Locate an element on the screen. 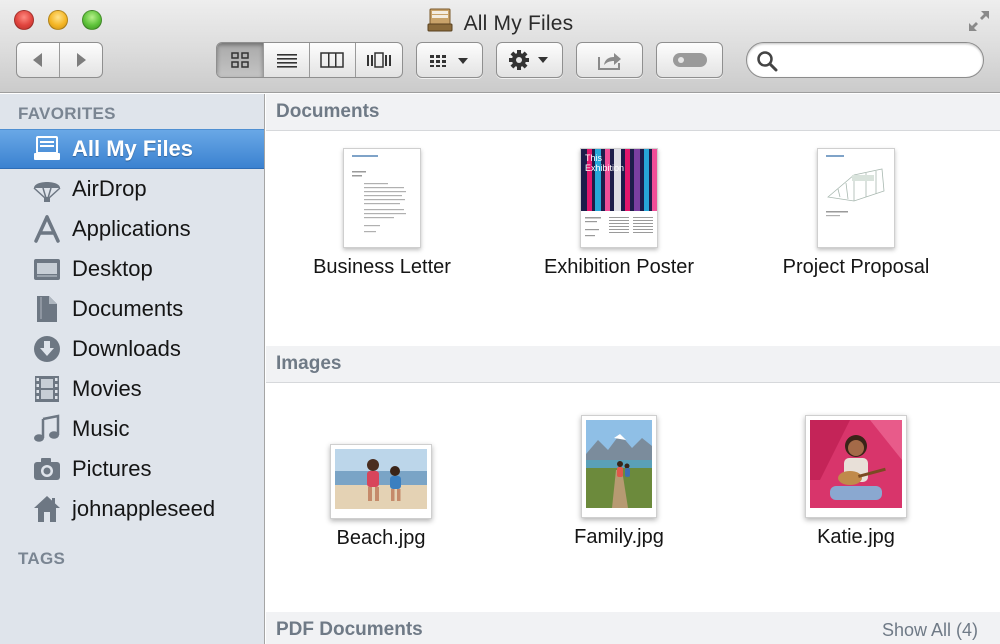 This screenshot has width=1000, height=644. sidebar-item-label: AirDrop is located at coordinates (109, 188).